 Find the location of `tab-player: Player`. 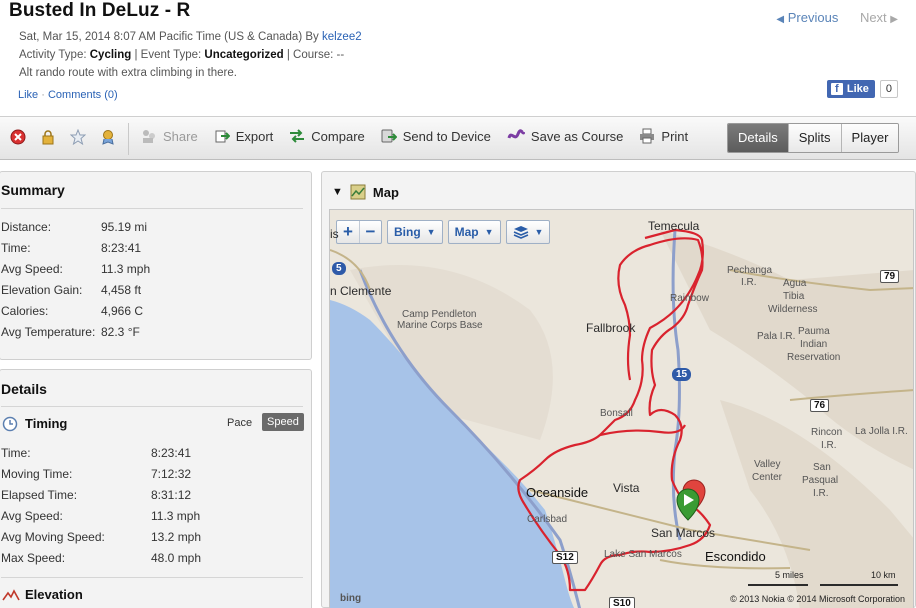

tab-player: Player is located at coordinates (869, 138).